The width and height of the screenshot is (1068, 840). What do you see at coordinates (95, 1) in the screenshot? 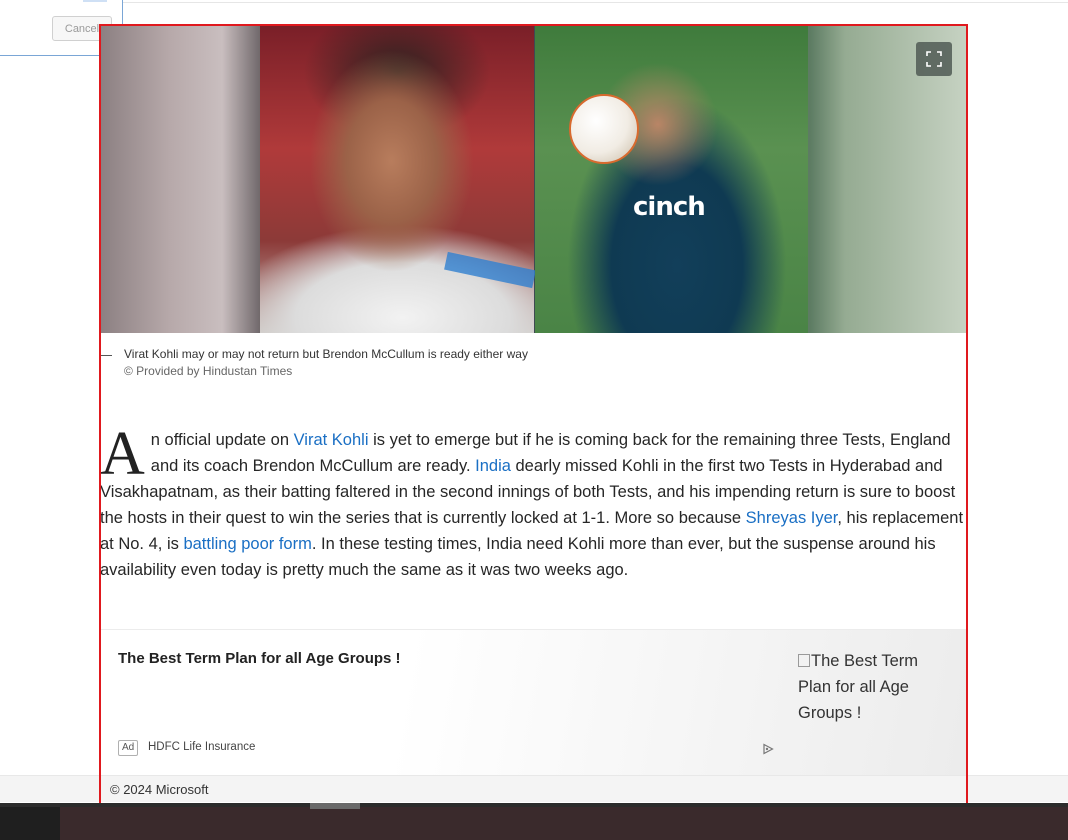
I see `dialog-edge` at bounding box center [95, 1].